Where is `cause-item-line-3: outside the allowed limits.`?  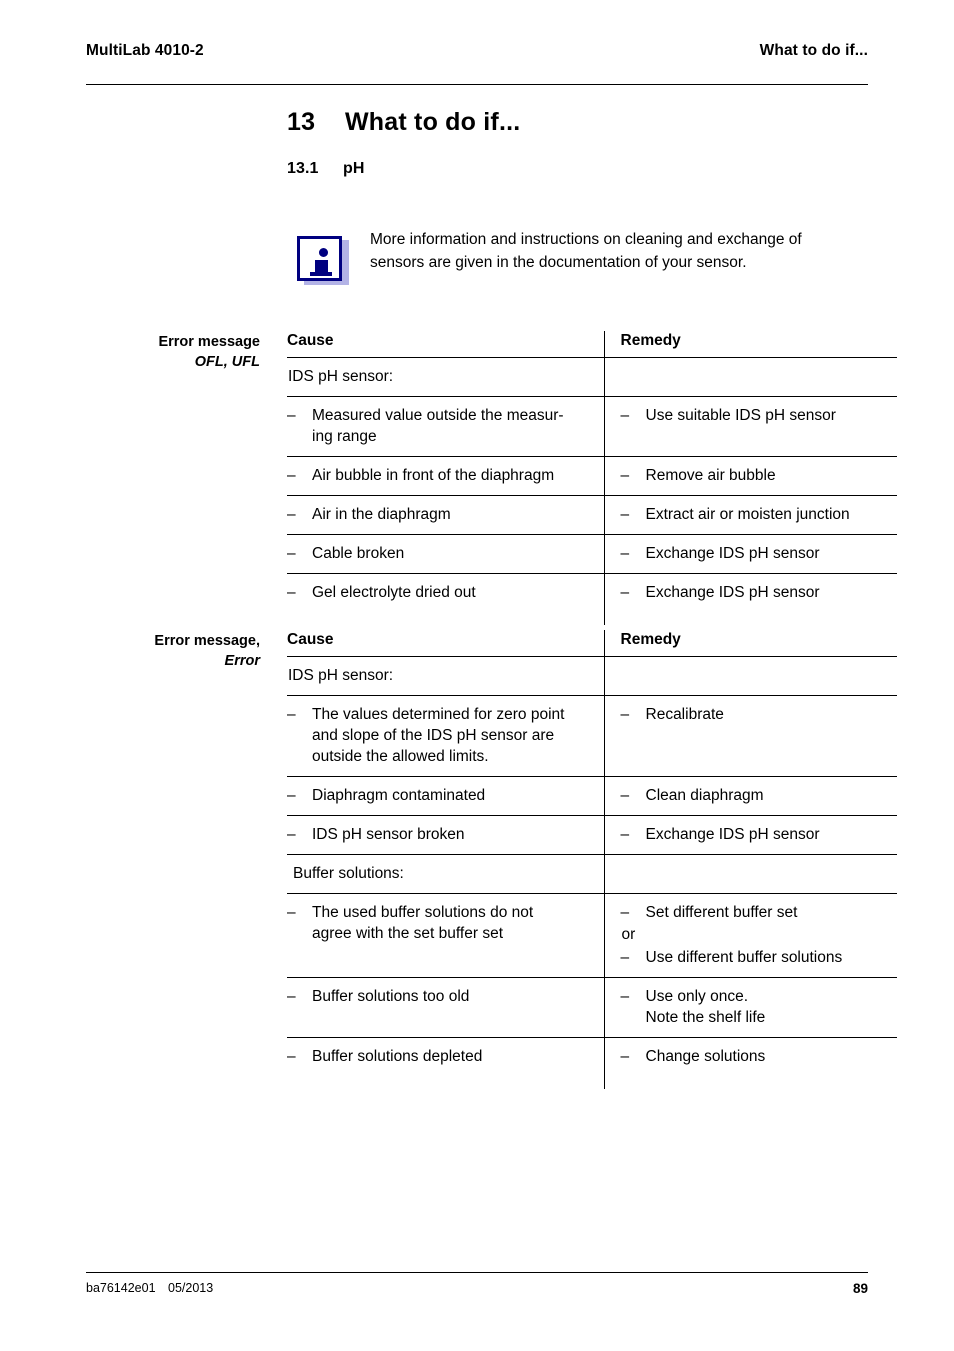 cause-item-line-3: outside the allowed limits. is located at coordinates (400, 756).